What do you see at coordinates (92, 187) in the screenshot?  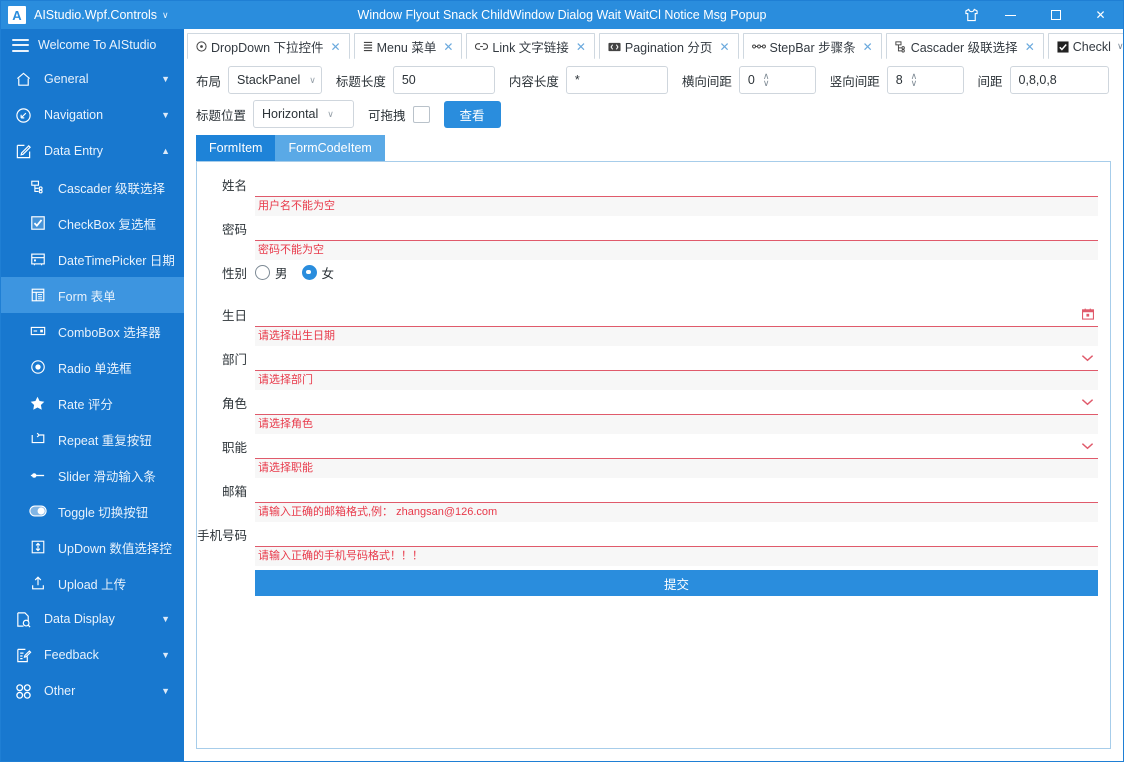 I see `sidebar-item-cascader: Cascader 级联选择` at bounding box center [92, 187].